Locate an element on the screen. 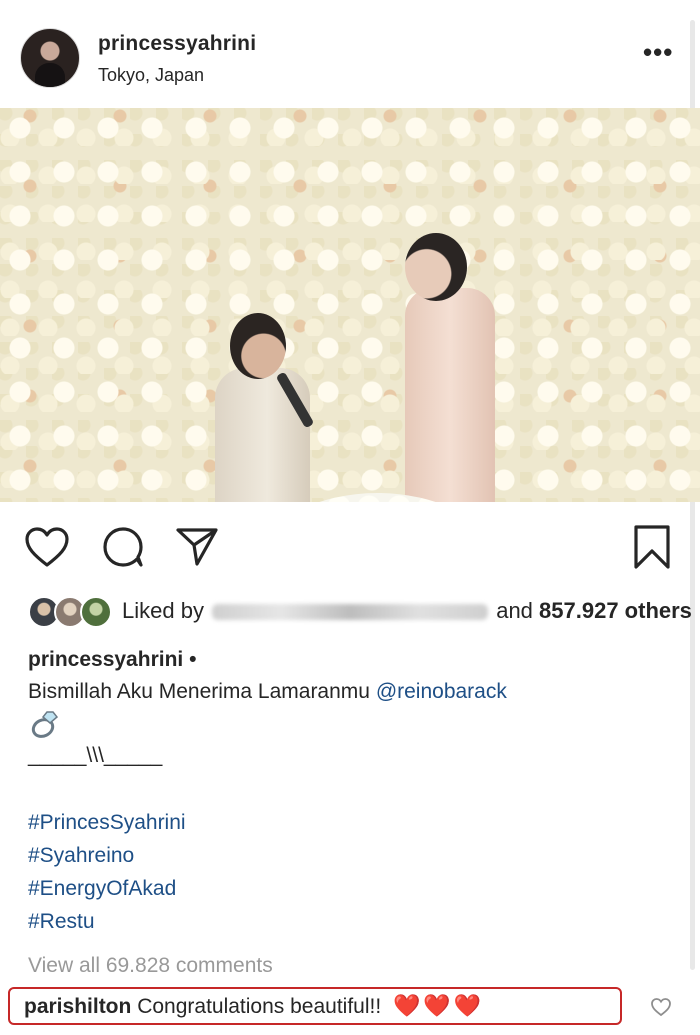 This screenshot has width=700, height=1035. liker-avatar is located at coordinates (96, 612).